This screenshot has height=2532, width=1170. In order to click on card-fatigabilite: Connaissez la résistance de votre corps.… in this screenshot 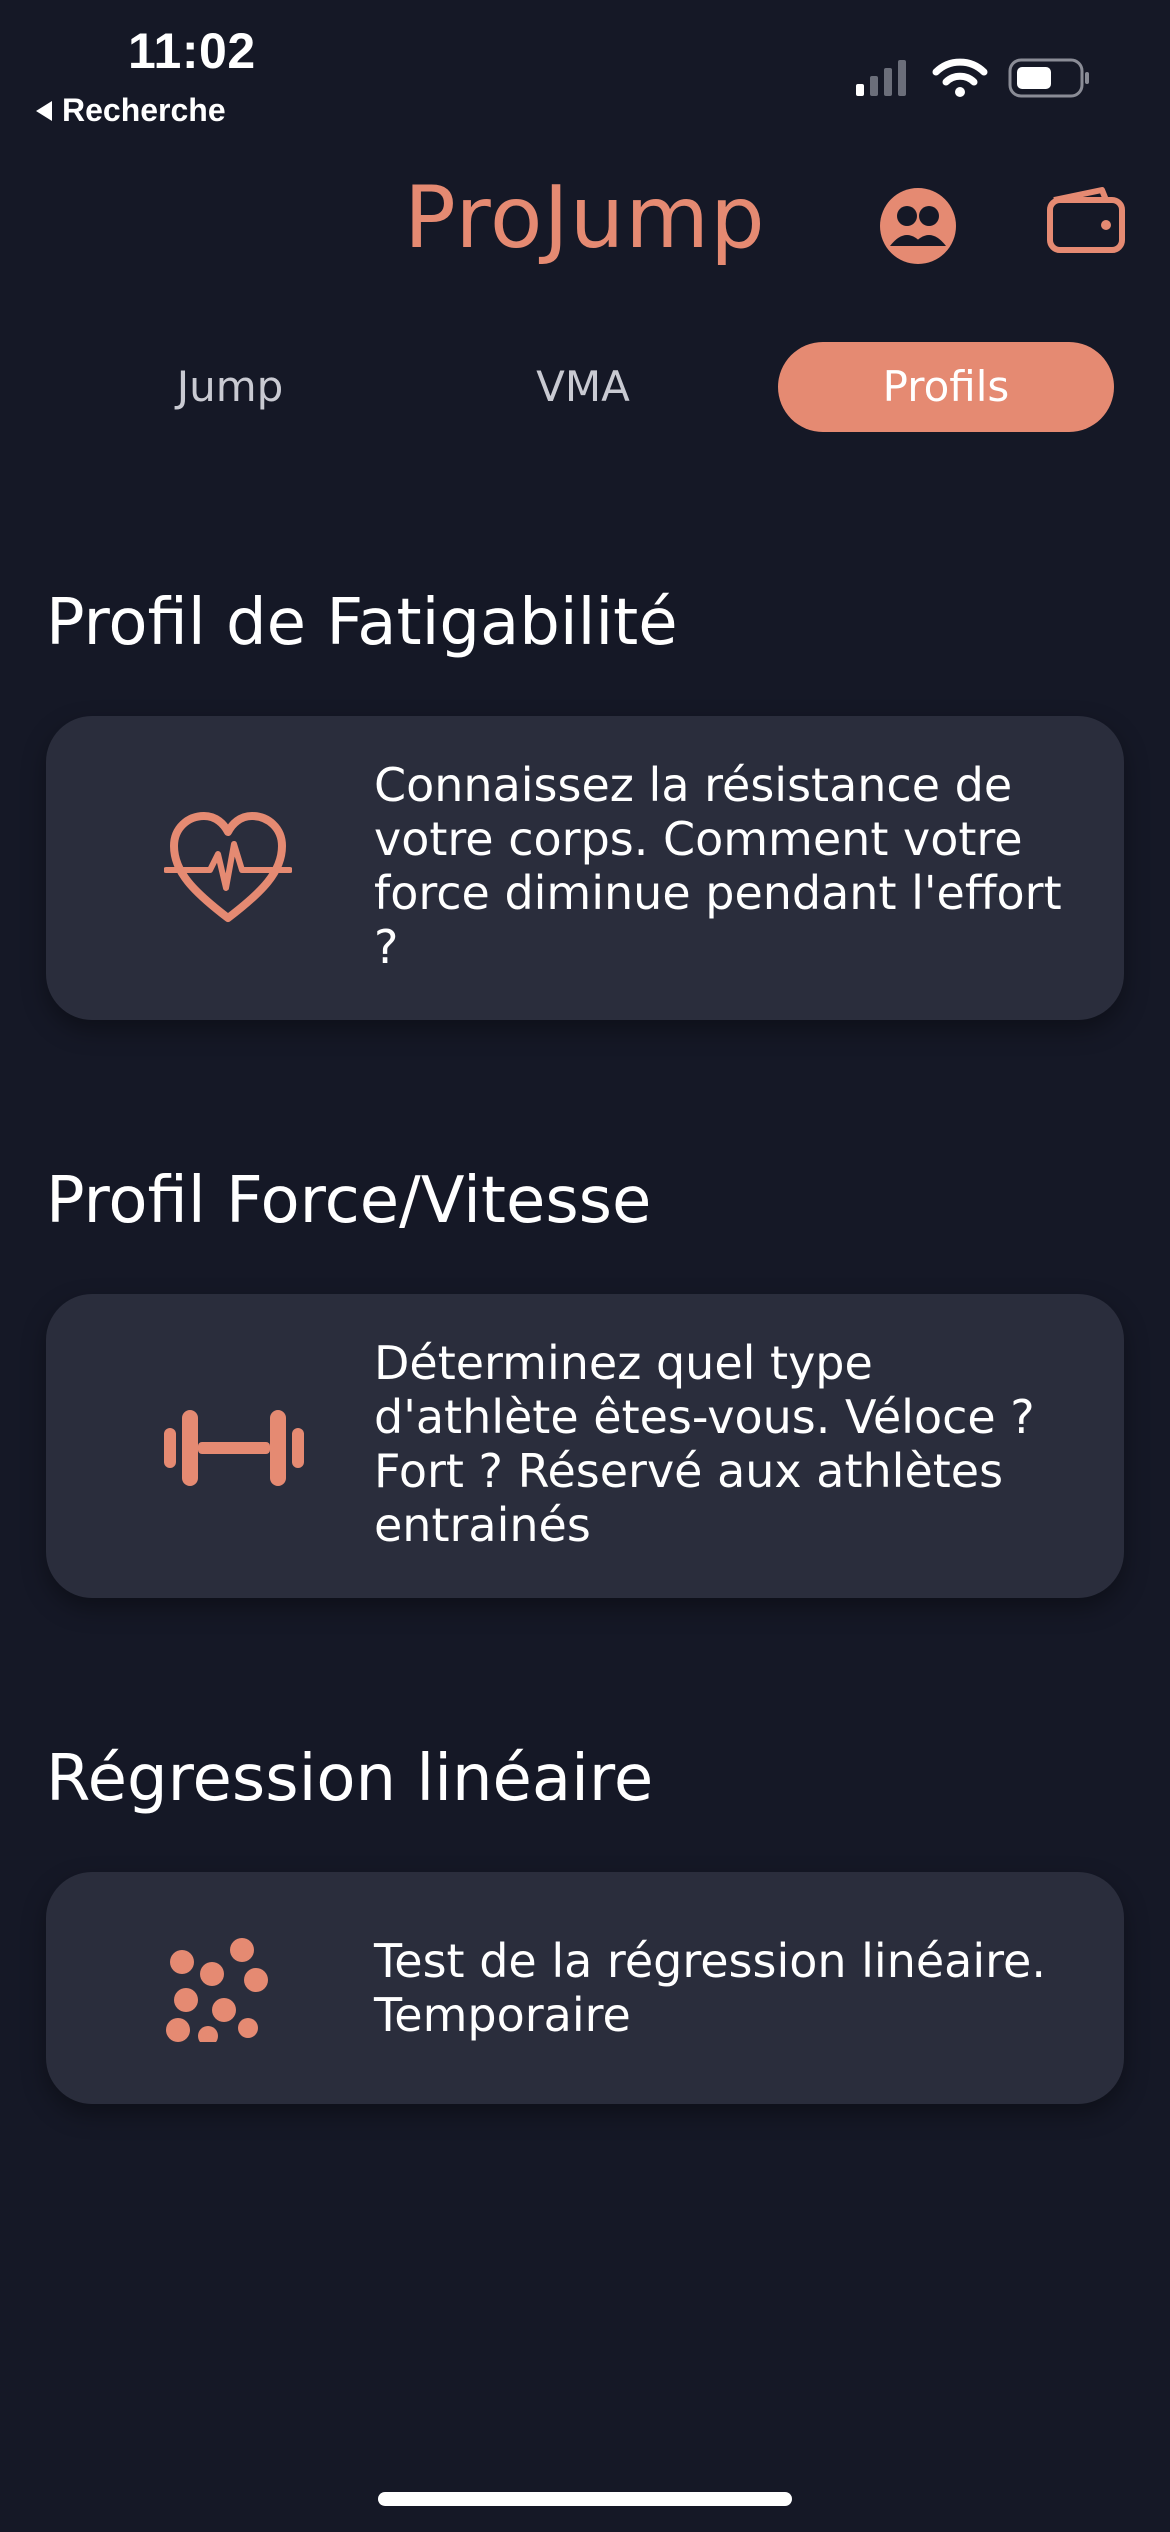, I will do `click(585, 868)`.